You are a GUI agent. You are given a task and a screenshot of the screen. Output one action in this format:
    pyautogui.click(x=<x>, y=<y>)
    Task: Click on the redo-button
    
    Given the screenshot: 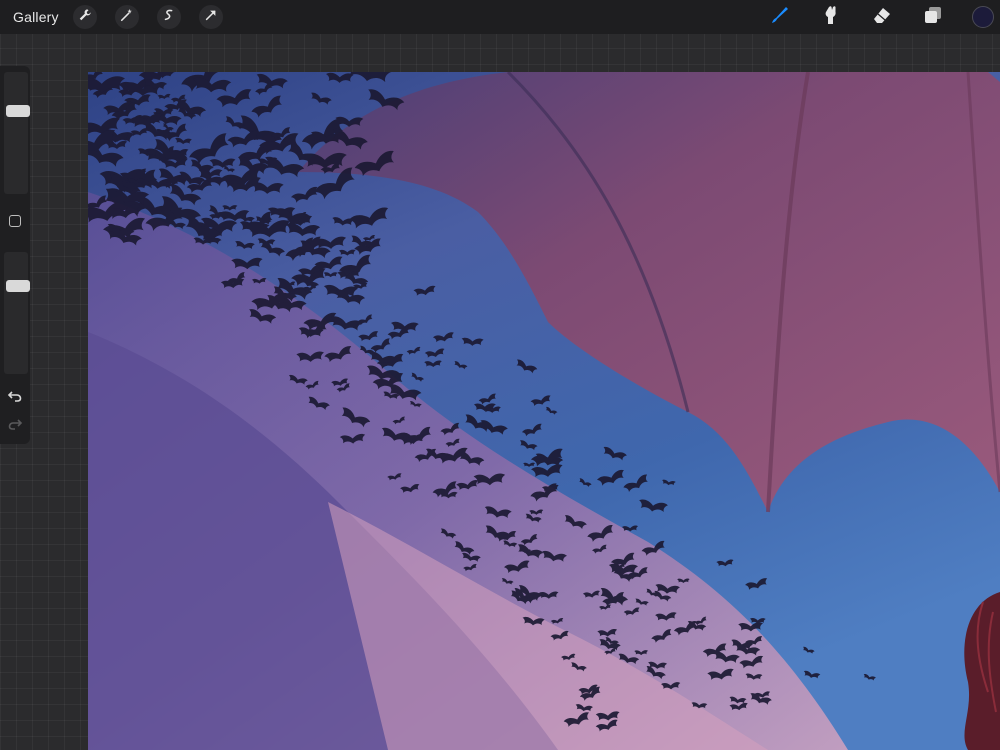 What is the action you would take?
    pyautogui.click(x=15, y=424)
    